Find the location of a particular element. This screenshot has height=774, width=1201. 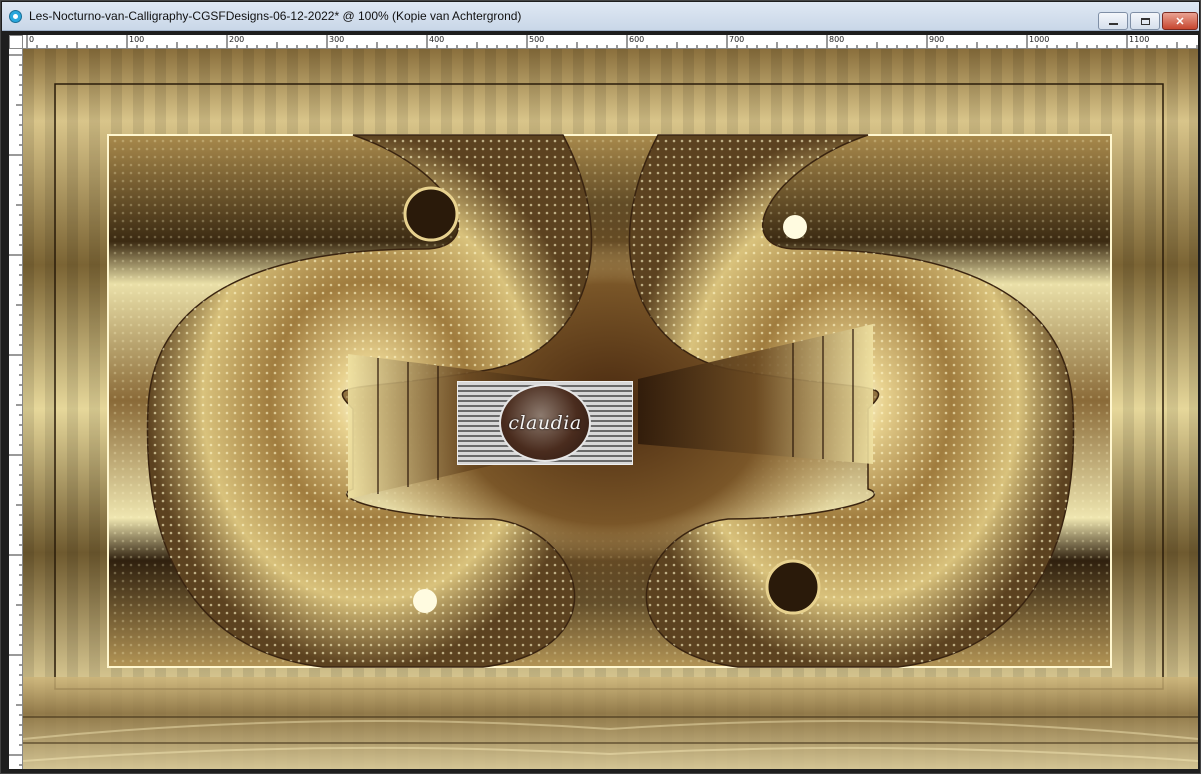

maximize-button is located at coordinates (1145, 21).